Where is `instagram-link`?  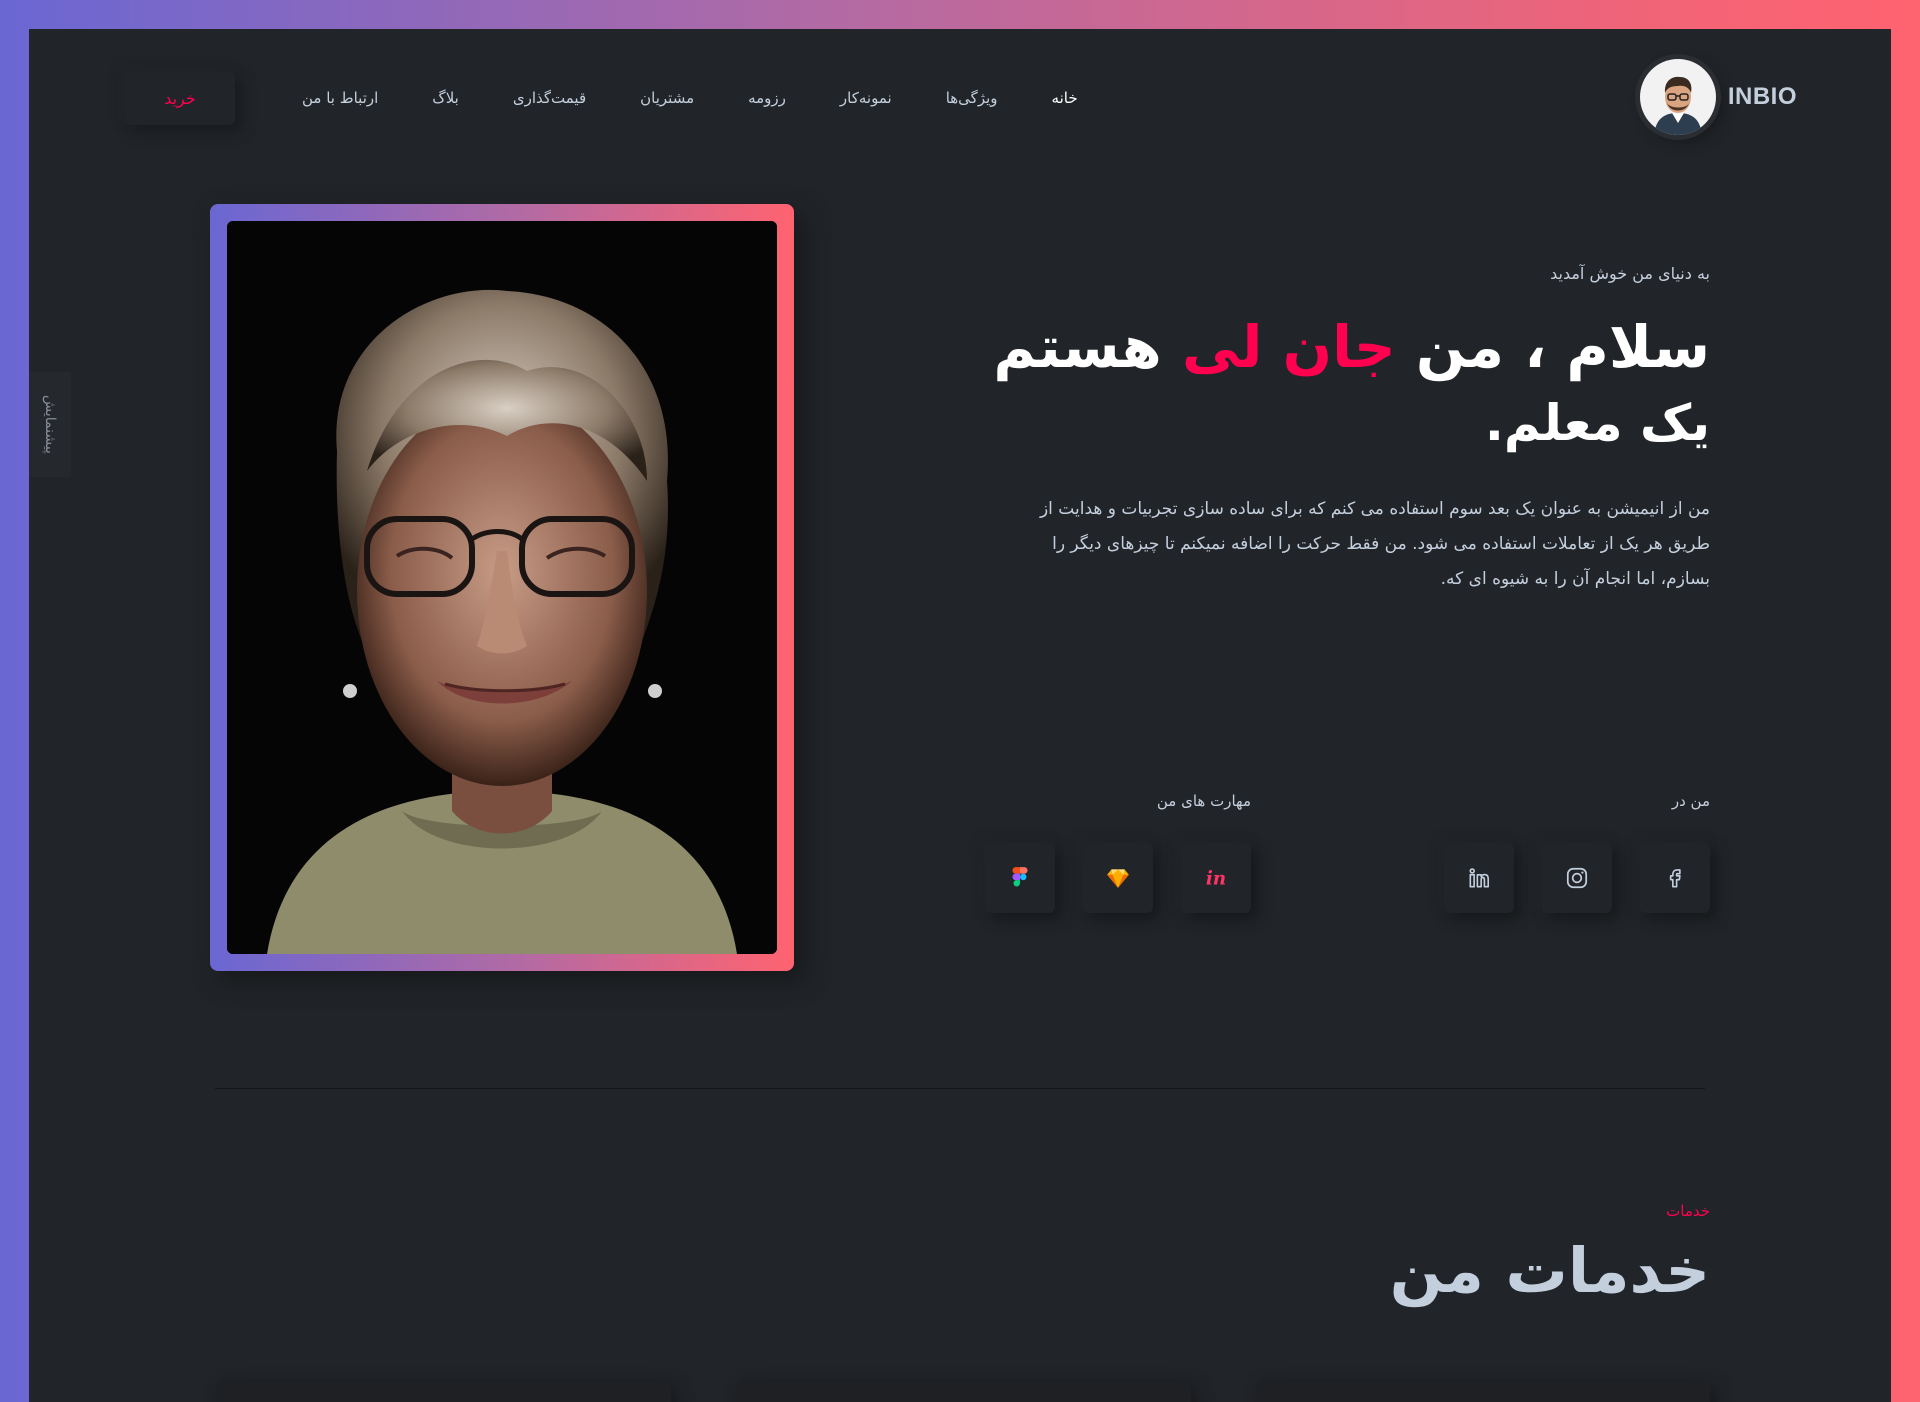
instagram-link is located at coordinates (1577, 878).